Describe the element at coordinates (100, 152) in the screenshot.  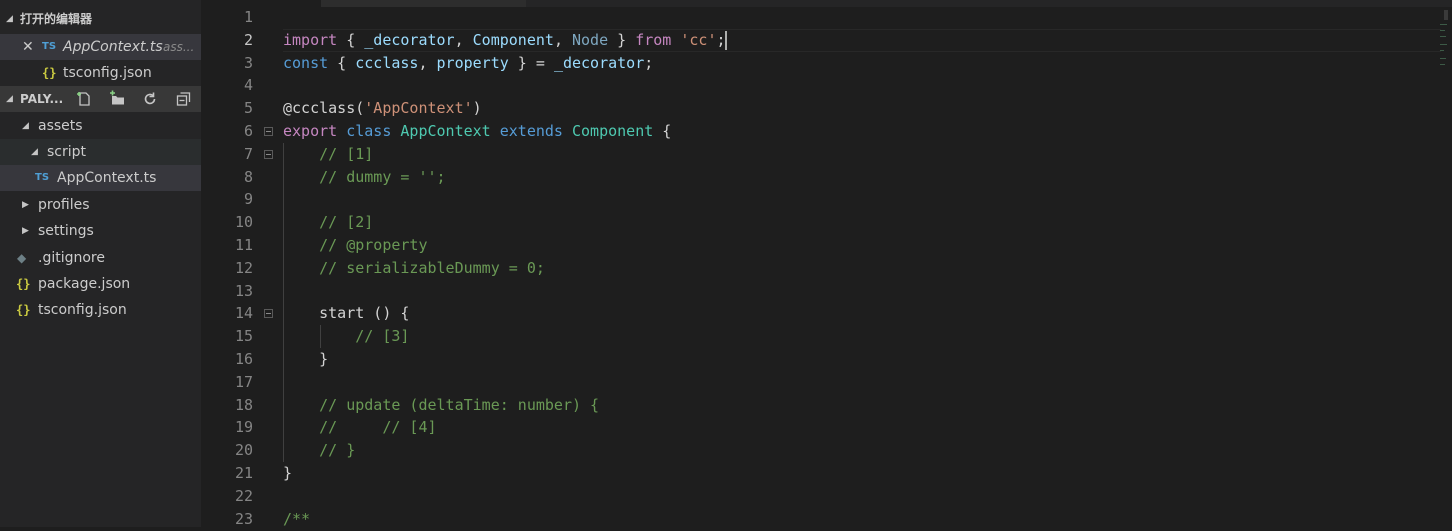
I see `tree-folder-script: ◢ script` at that location.